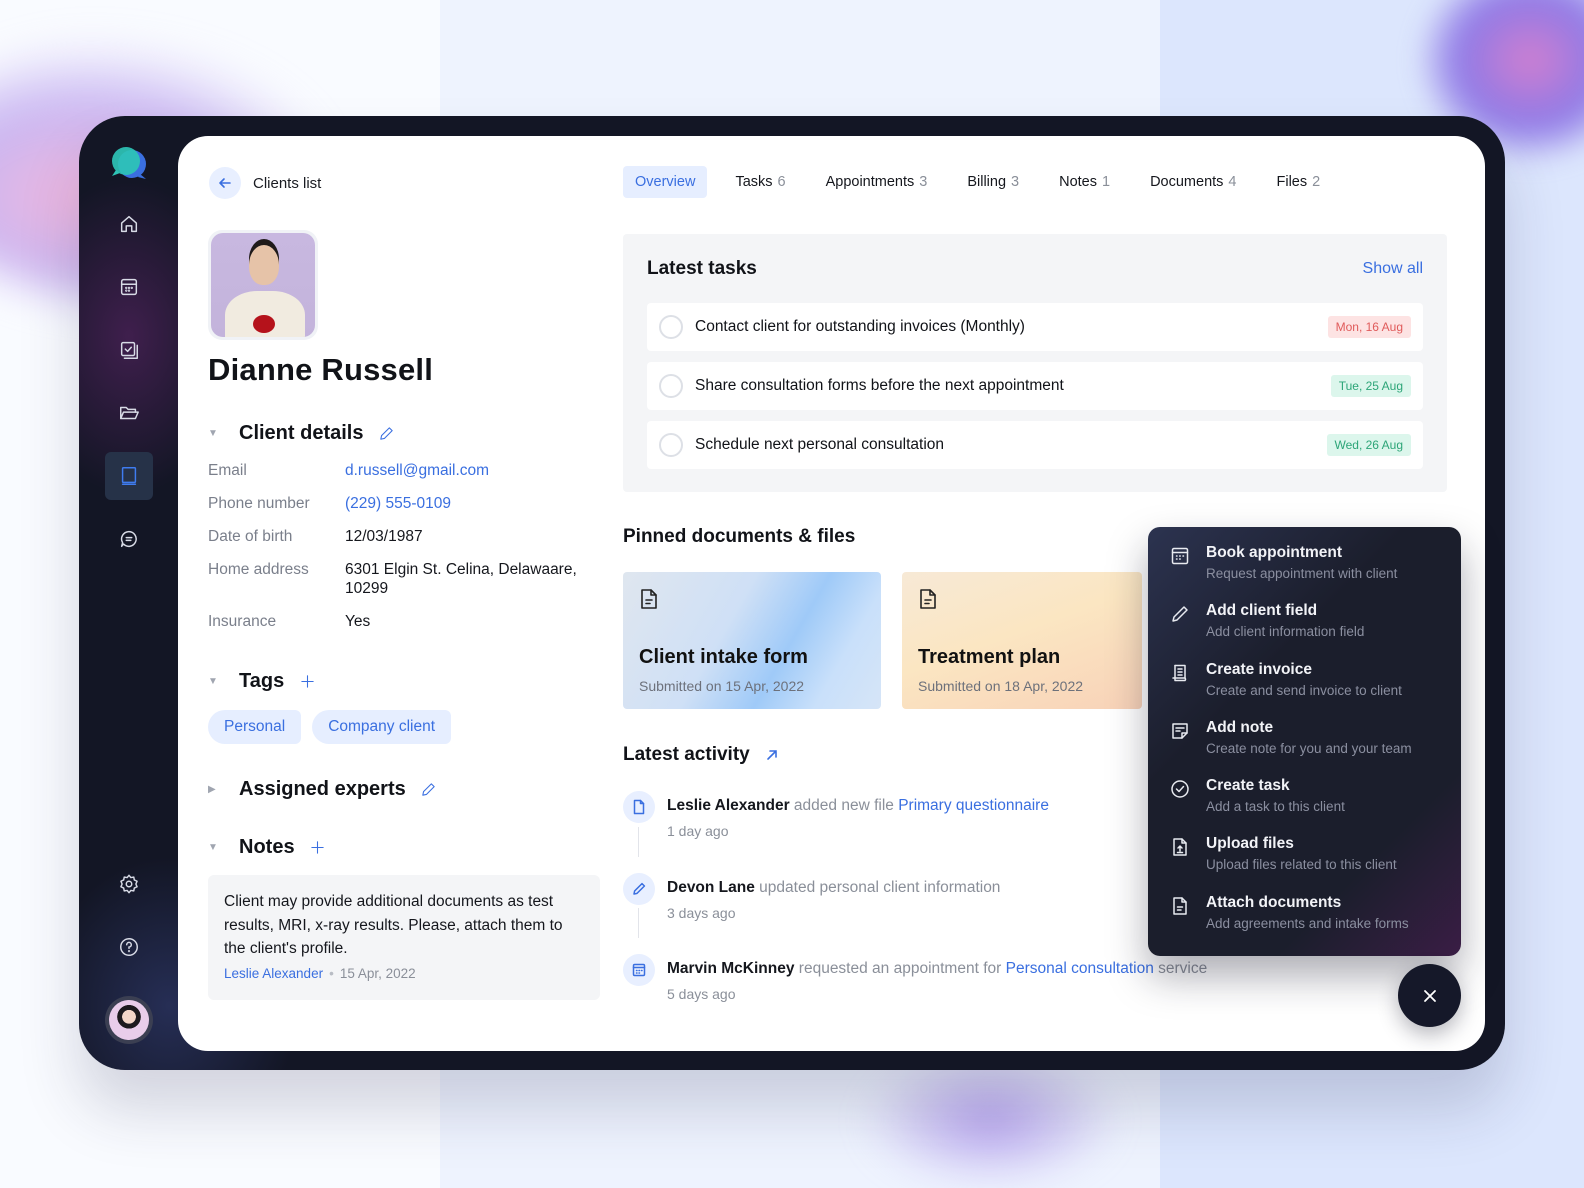 Image resolution: width=1584 pixels, height=1188 pixels. Describe the element at coordinates (255, 727) in the screenshot. I see `tag-personal: Personal` at that location.